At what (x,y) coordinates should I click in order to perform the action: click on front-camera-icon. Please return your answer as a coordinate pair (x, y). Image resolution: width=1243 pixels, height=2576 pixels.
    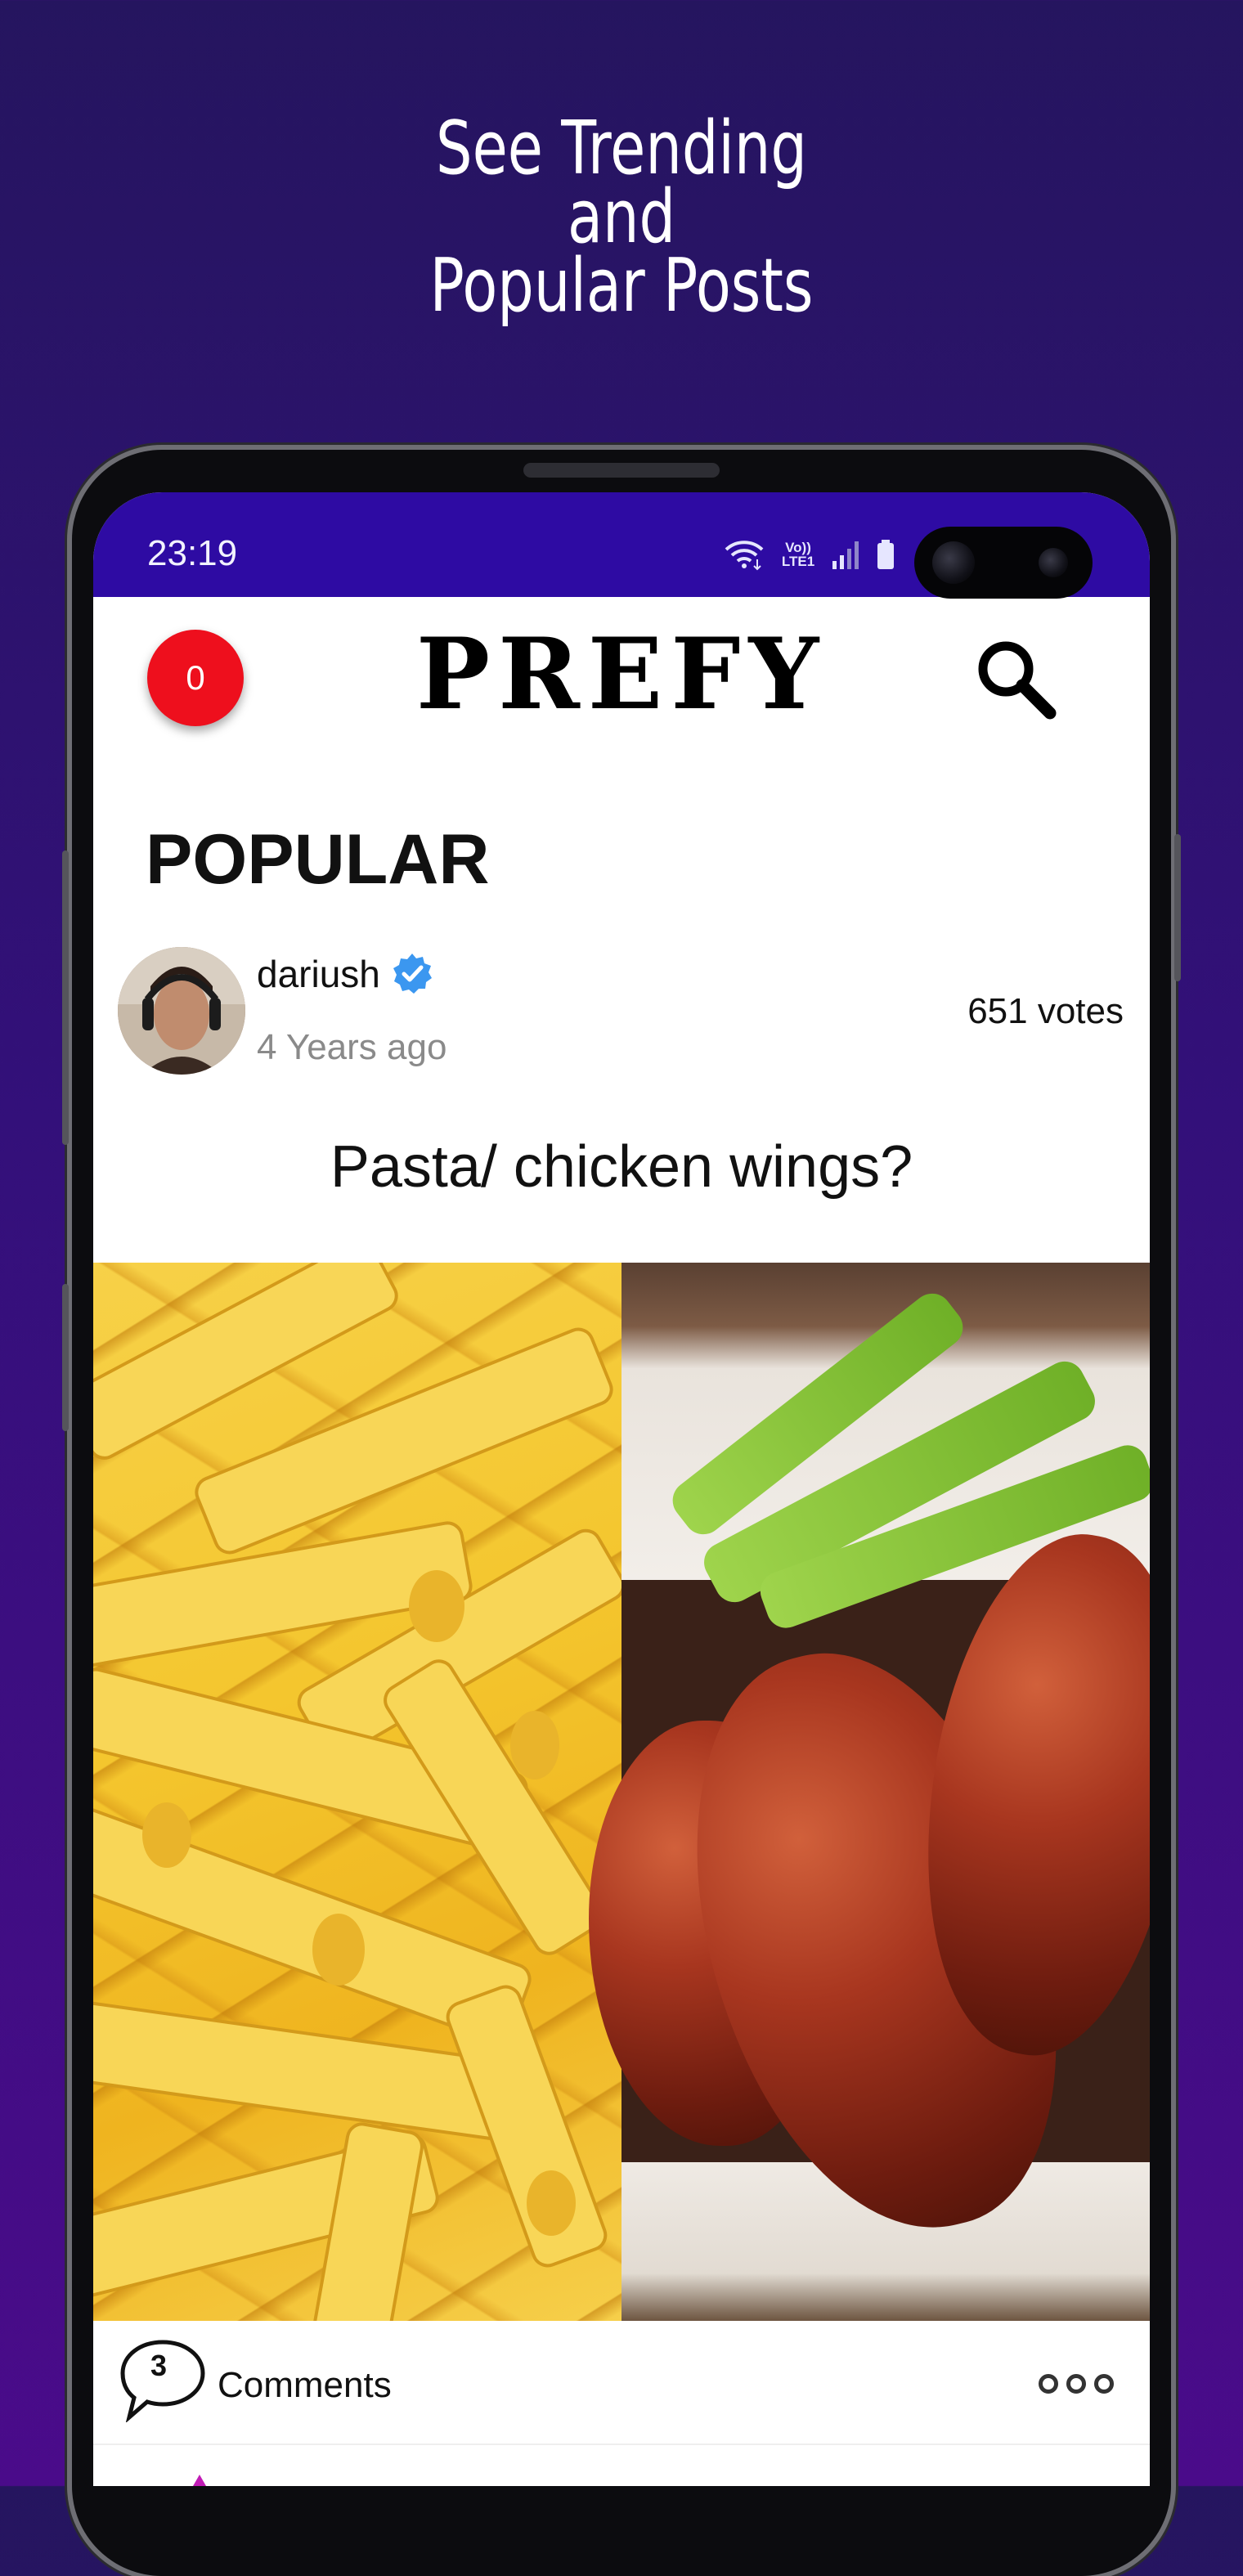
    Looking at the image, I should click on (953, 562).